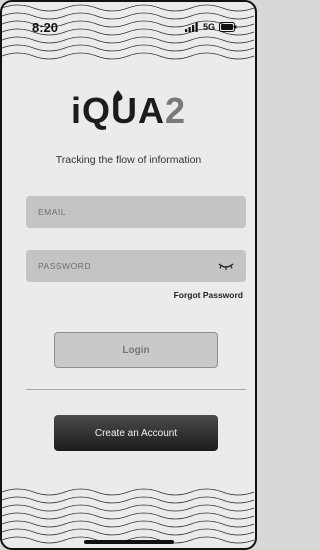 This screenshot has height=550, width=320. I want to click on water-drop-icon, so click(118, 95).